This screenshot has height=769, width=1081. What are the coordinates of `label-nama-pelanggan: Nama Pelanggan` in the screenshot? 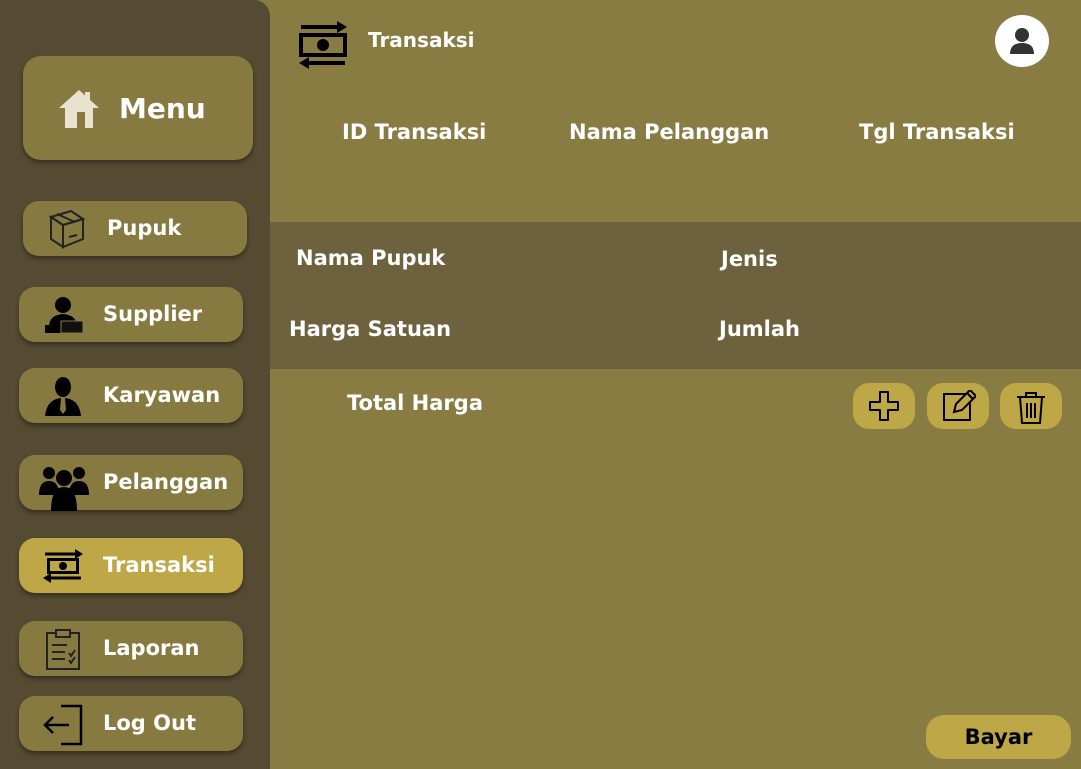 It's located at (669, 132).